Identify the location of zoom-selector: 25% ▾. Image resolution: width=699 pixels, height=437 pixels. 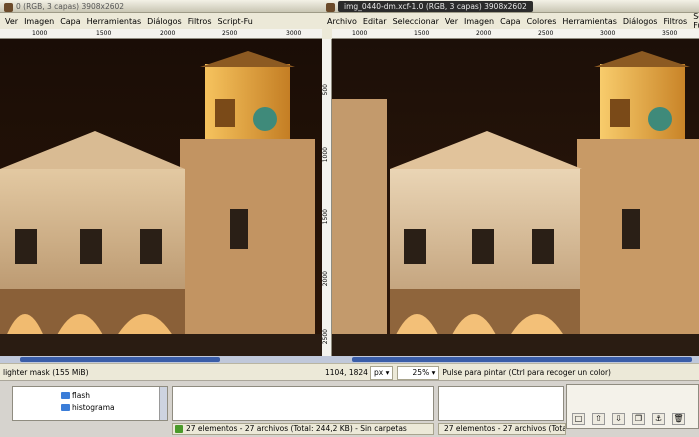
(418, 373).